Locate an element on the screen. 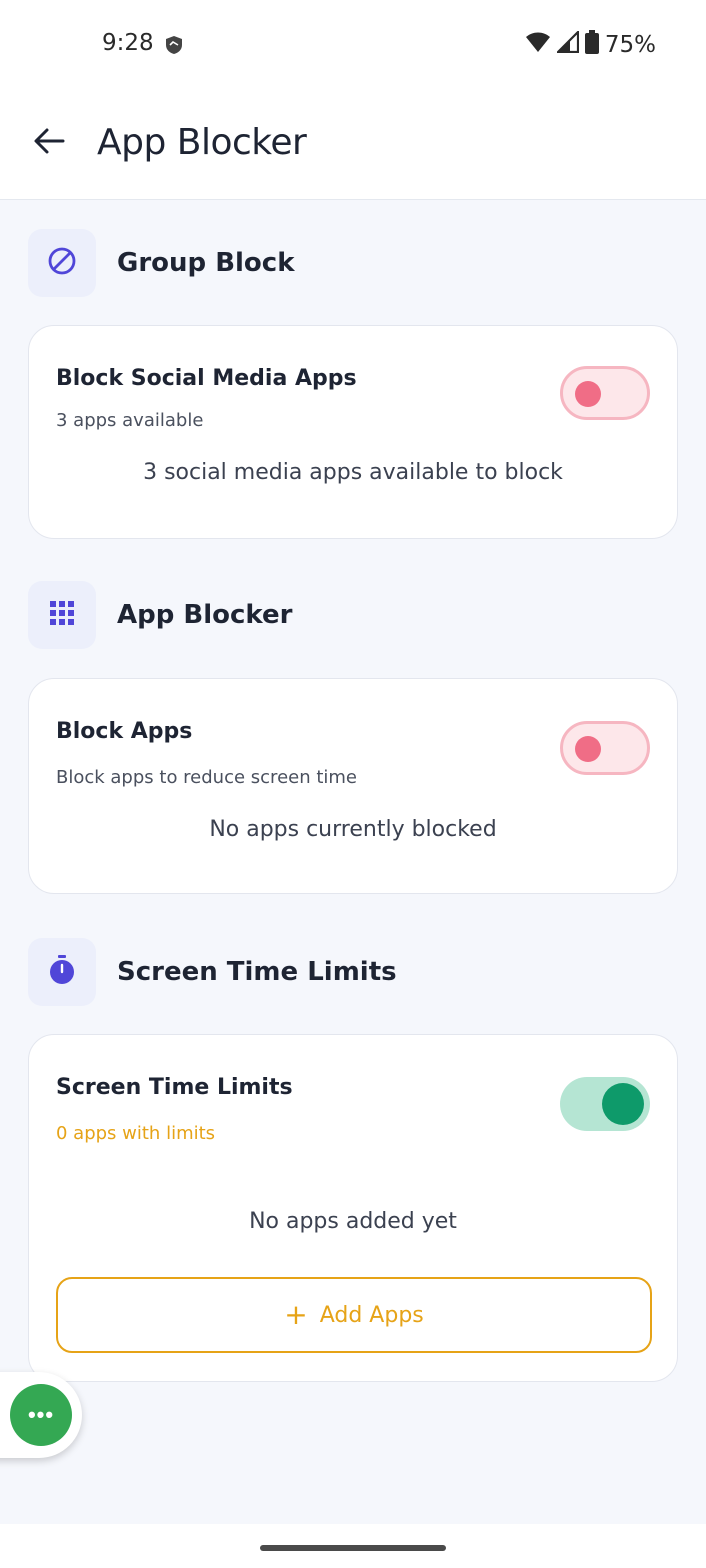 The height and width of the screenshot is (1568, 706). block-icon is located at coordinates (62, 263).